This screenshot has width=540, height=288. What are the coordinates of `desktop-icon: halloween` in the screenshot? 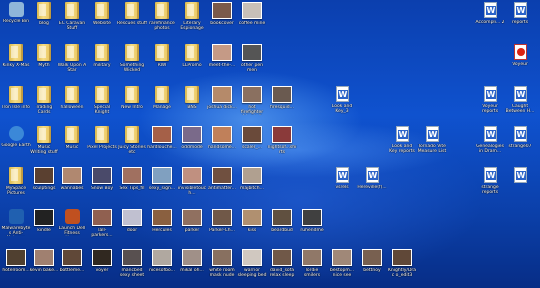 It's located at (72, 102).